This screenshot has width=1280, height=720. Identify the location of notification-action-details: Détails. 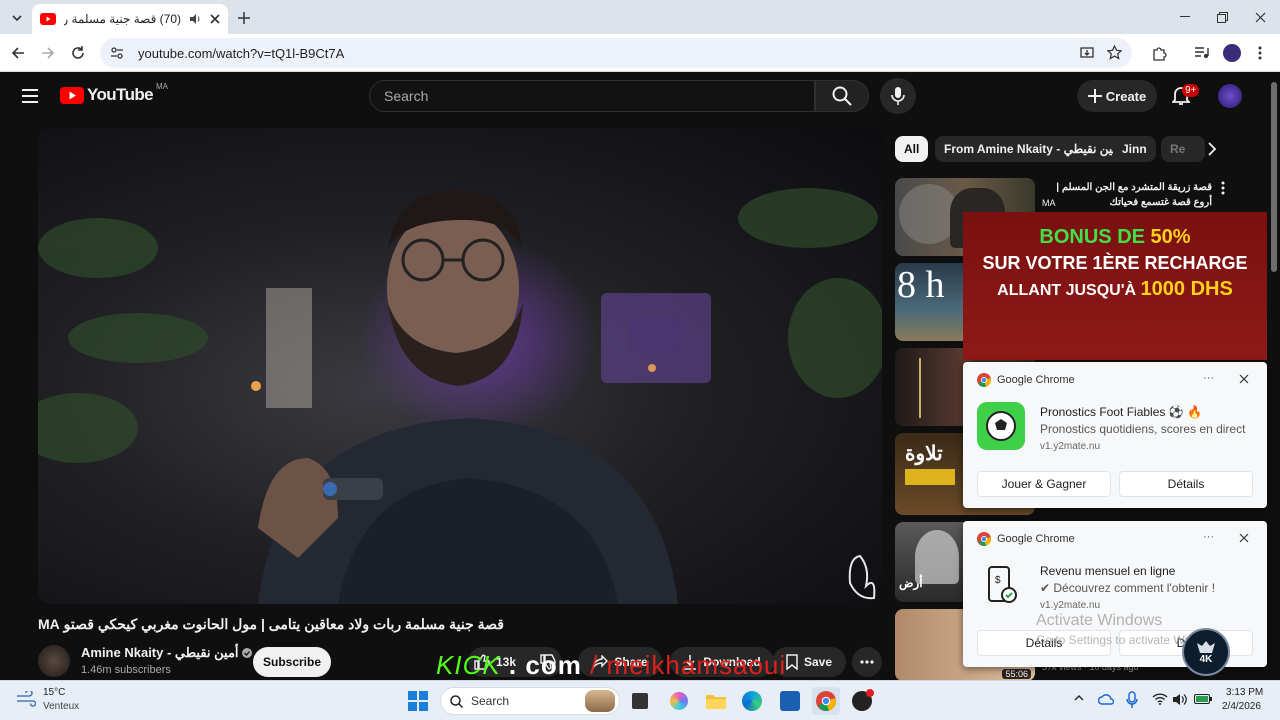
(1186, 484).